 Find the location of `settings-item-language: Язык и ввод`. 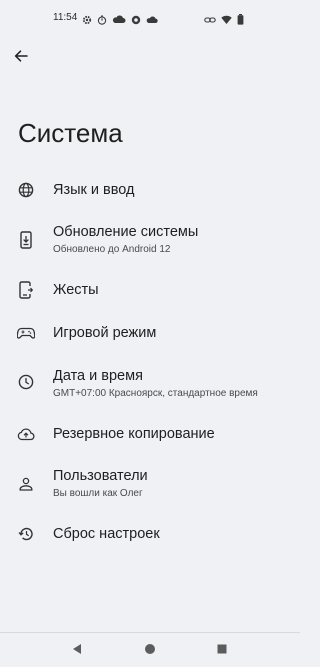

settings-item-language: Язык и ввод is located at coordinates (150, 190).